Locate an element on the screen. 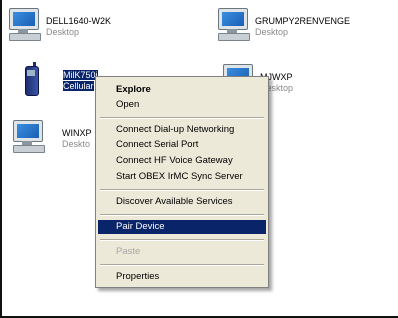  menu-item-start-obex: Start OBEX IrMC Sync Server is located at coordinates (182, 177).